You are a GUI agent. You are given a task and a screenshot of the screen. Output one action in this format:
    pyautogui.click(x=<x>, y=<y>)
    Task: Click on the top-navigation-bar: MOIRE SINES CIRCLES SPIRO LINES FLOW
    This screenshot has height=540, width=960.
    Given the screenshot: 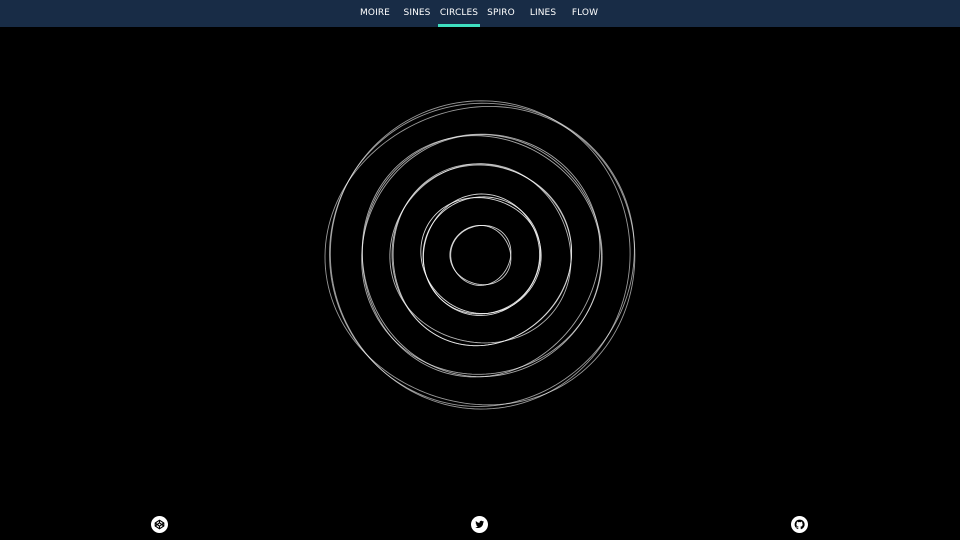 What is the action you would take?
    pyautogui.click(x=480, y=13)
    